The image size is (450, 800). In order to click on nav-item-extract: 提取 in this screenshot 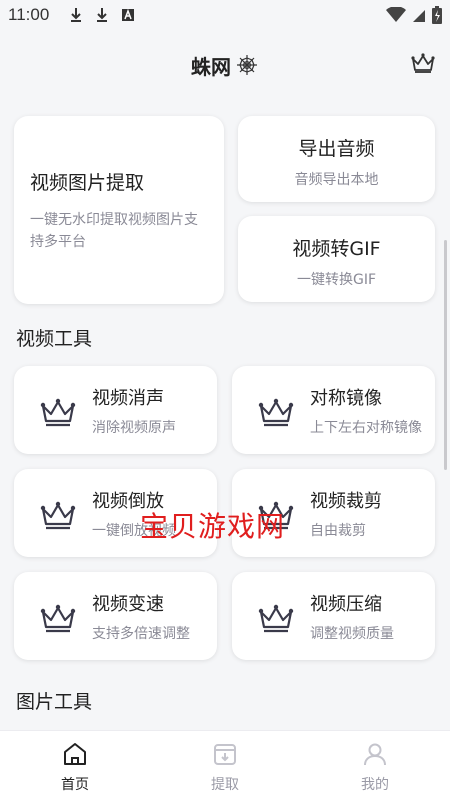, I will do `click(225, 765)`.